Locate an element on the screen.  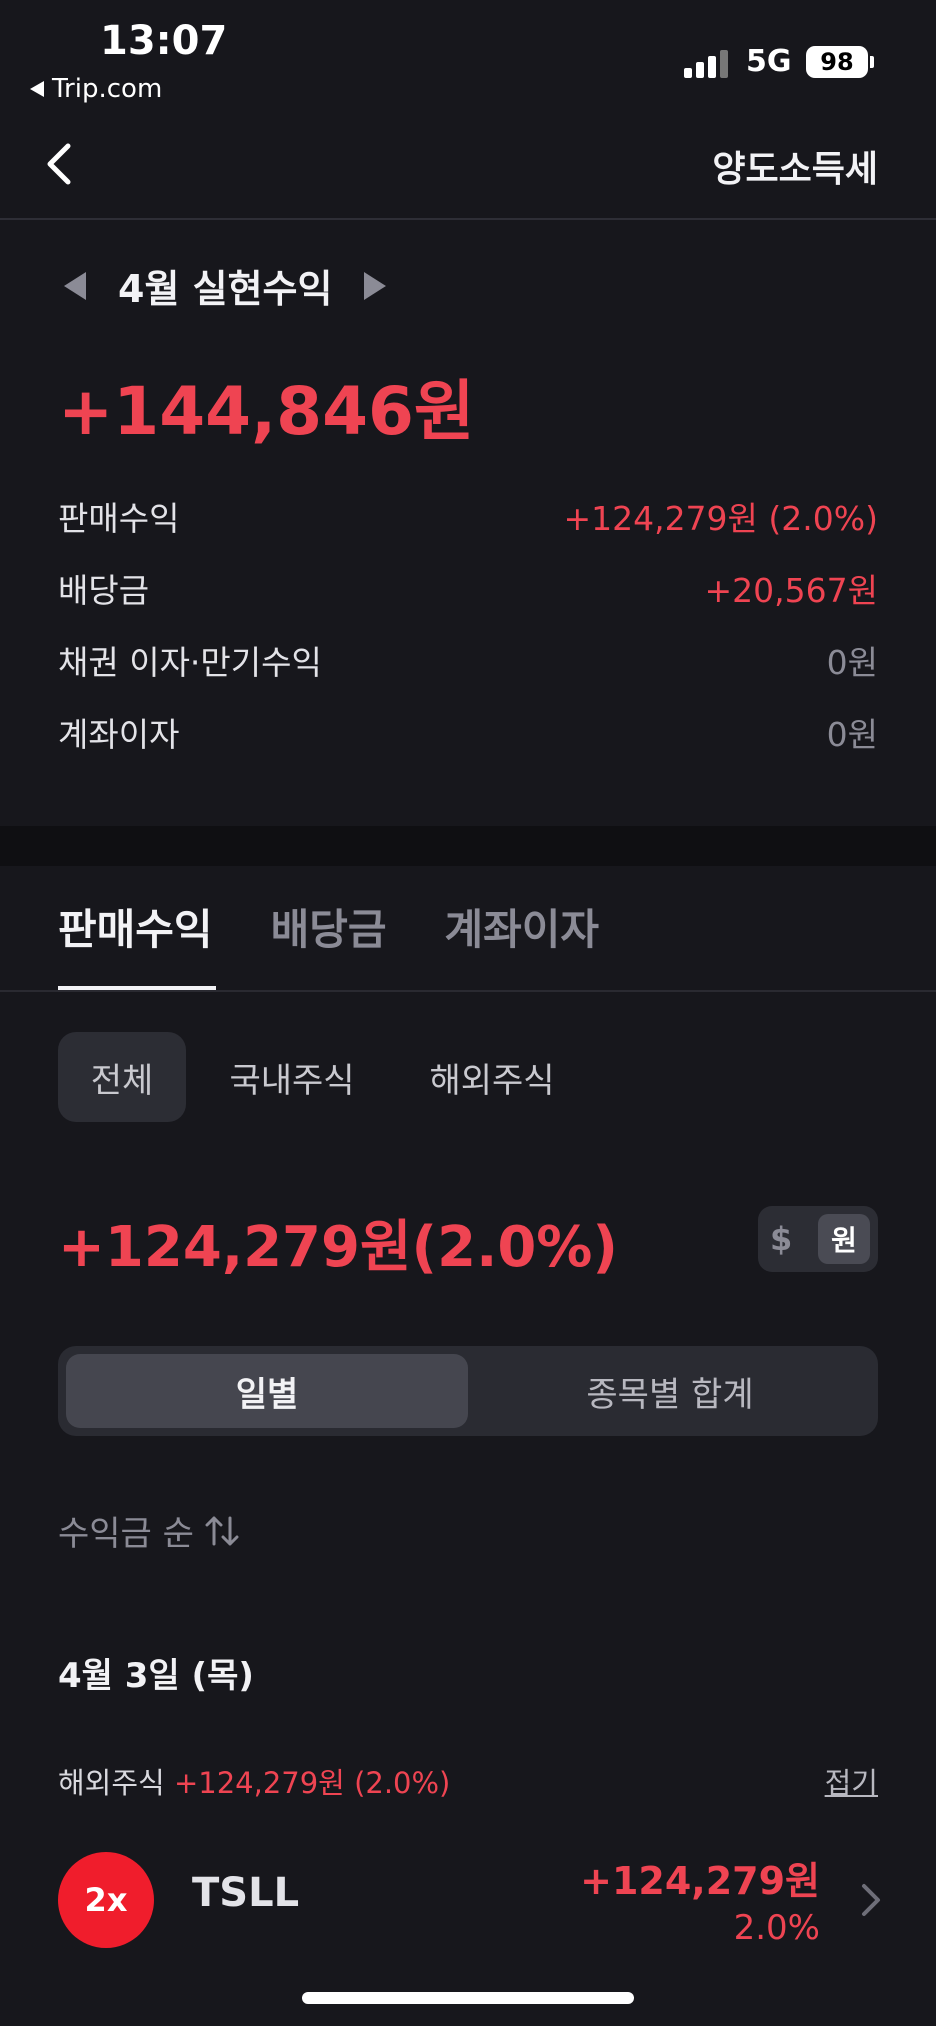
month-selector: 4월 실현수익 is located at coordinates (225, 285).